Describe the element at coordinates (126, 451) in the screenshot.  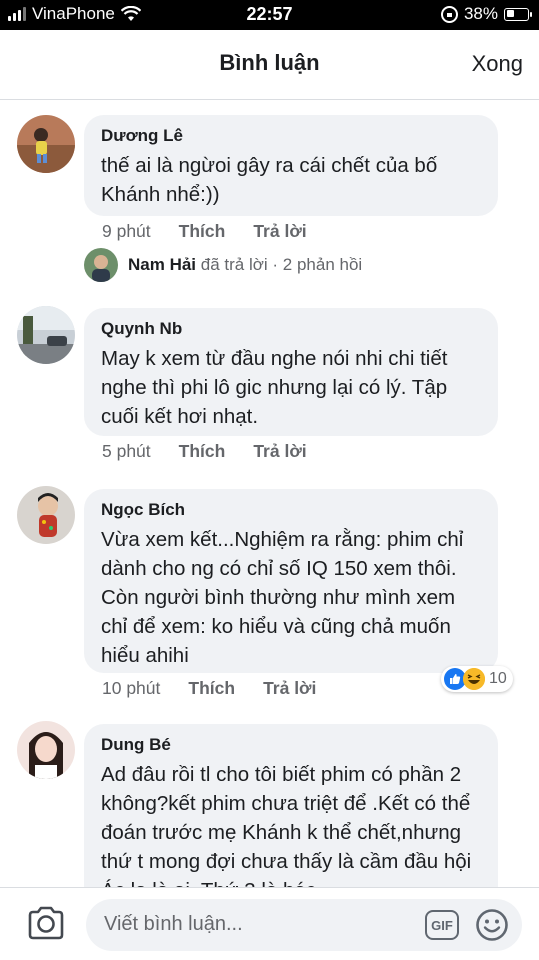
I see `comment-time: 5 phút` at that location.